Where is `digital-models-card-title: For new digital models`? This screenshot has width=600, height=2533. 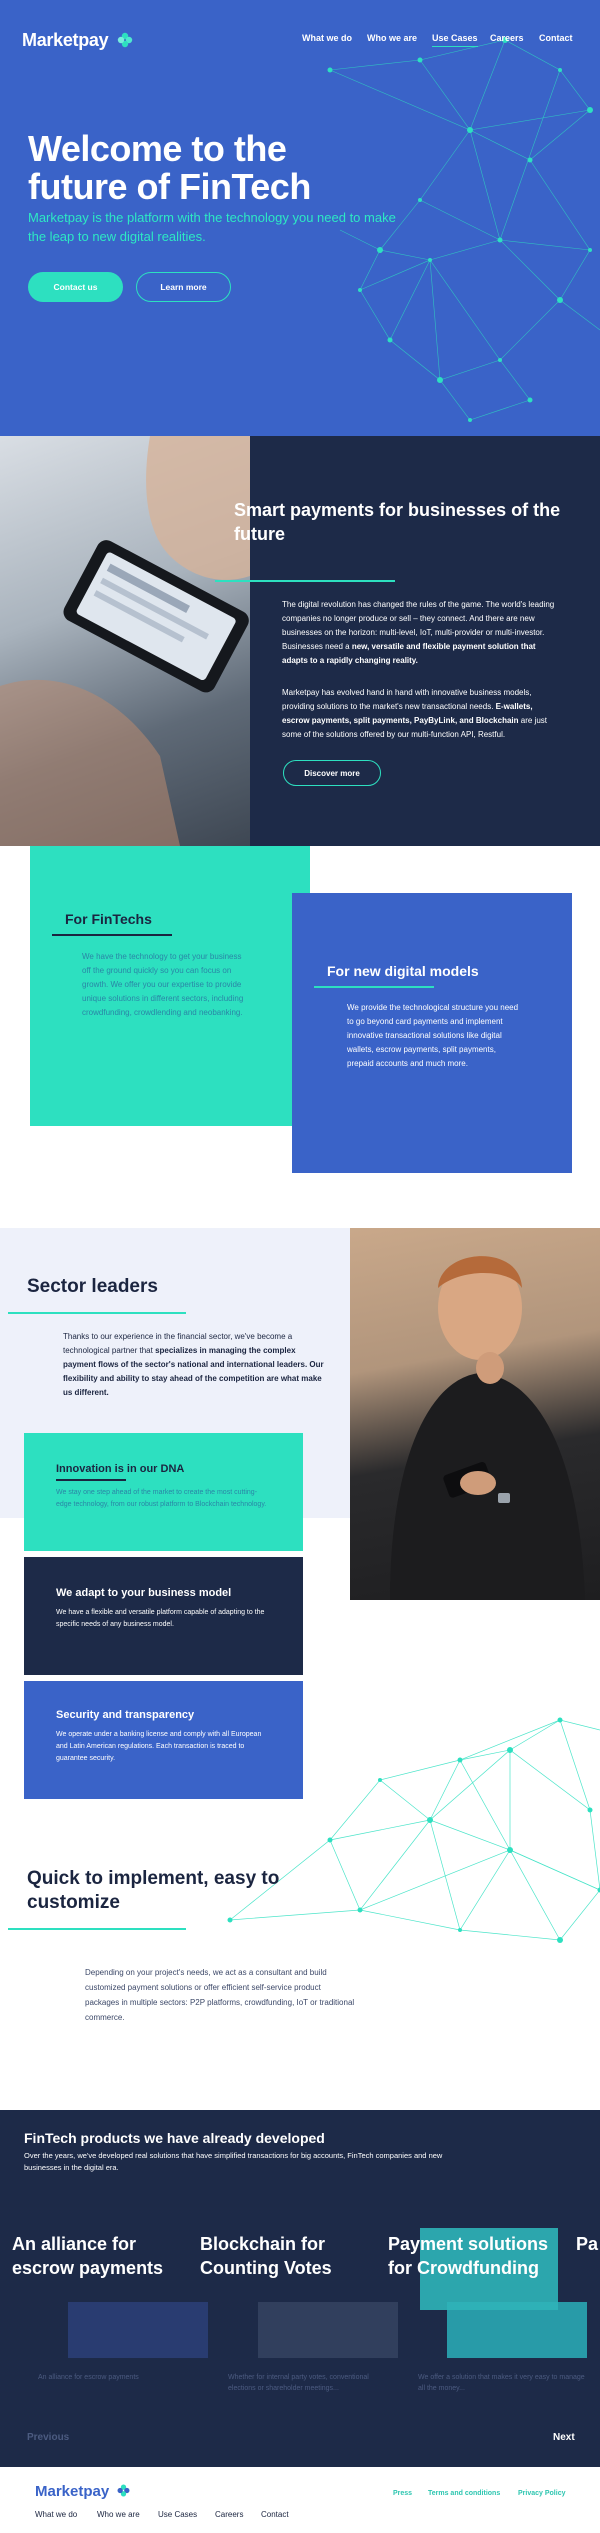 digital-models-card-title: For new digital models is located at coordinates (403, 971).